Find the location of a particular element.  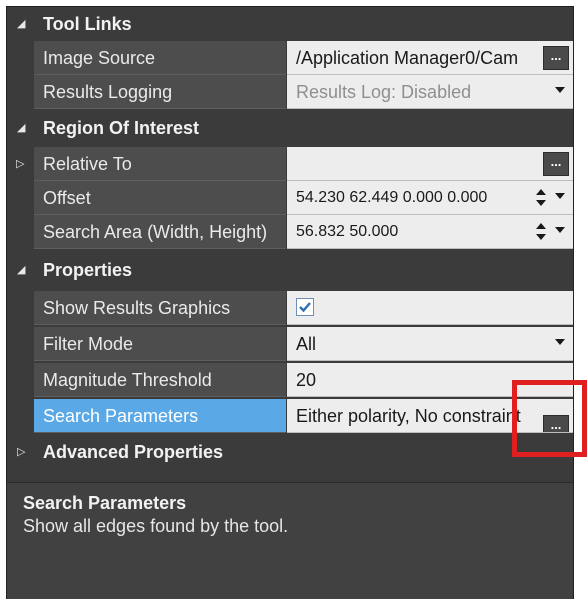

category-label: Properties is located at coordinates (88, 270).